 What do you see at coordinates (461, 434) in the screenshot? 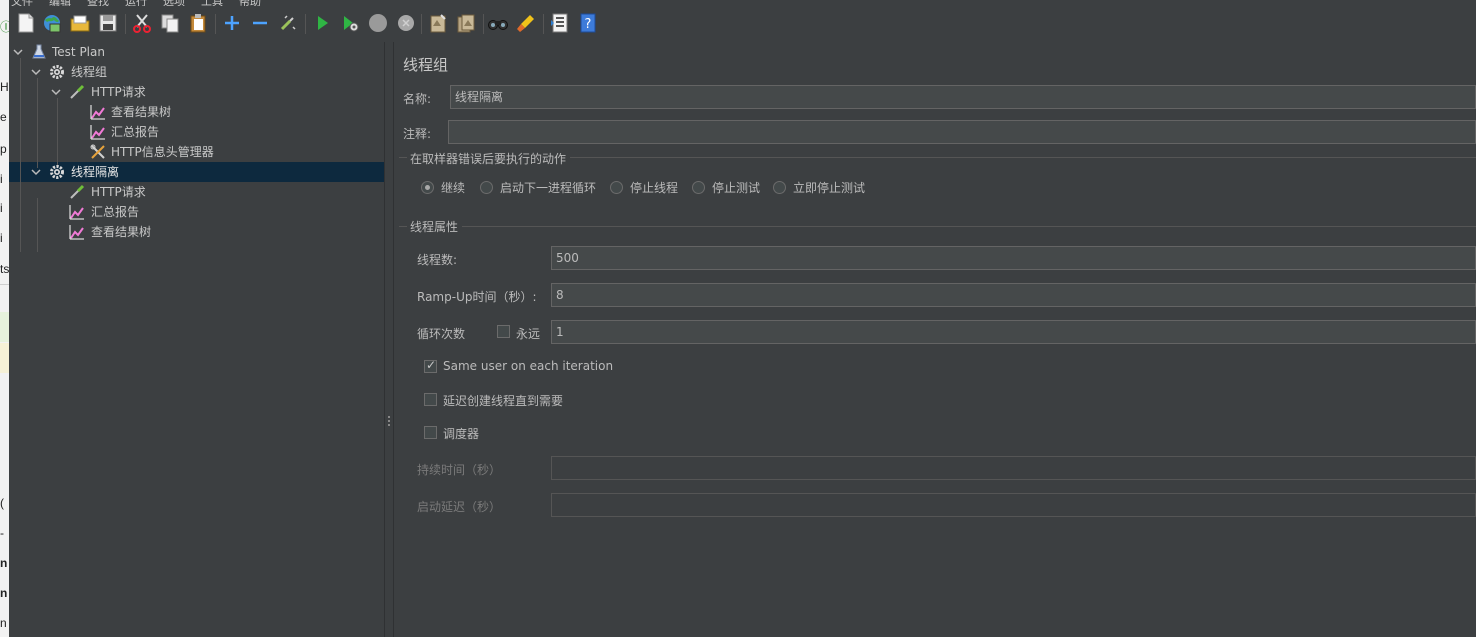
I see `scheduler-label: 调度器` at bounding box center [461, 434].